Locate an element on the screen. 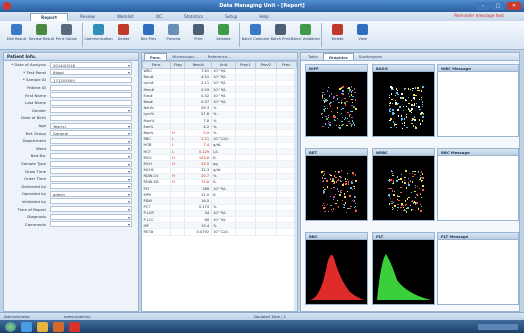  cell-flag is located at coordinates (178, 232).